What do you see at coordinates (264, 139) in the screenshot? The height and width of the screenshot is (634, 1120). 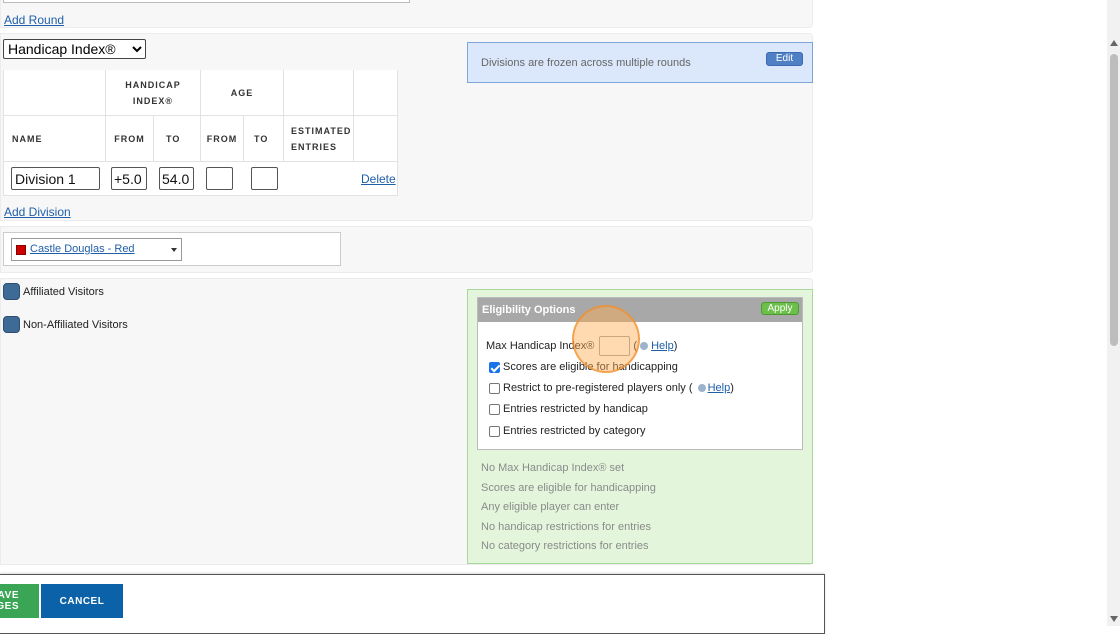 I see `th-age-to: TO` at bounding box center [264, 139].